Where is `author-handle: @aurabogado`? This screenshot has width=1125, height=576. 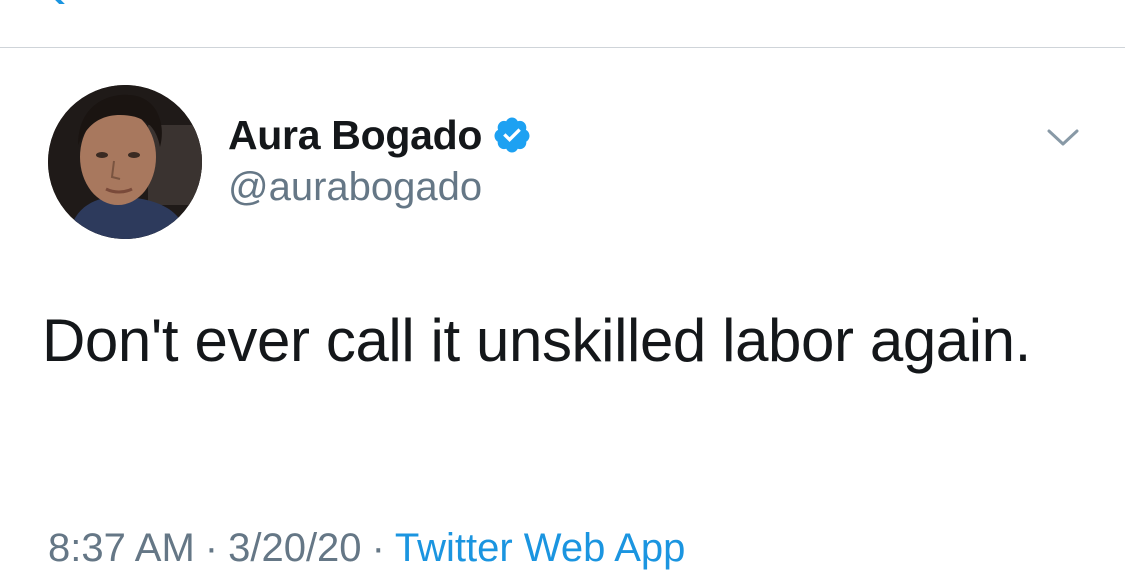
author-handle: @aurabogado is located at coordinates (355, 187).